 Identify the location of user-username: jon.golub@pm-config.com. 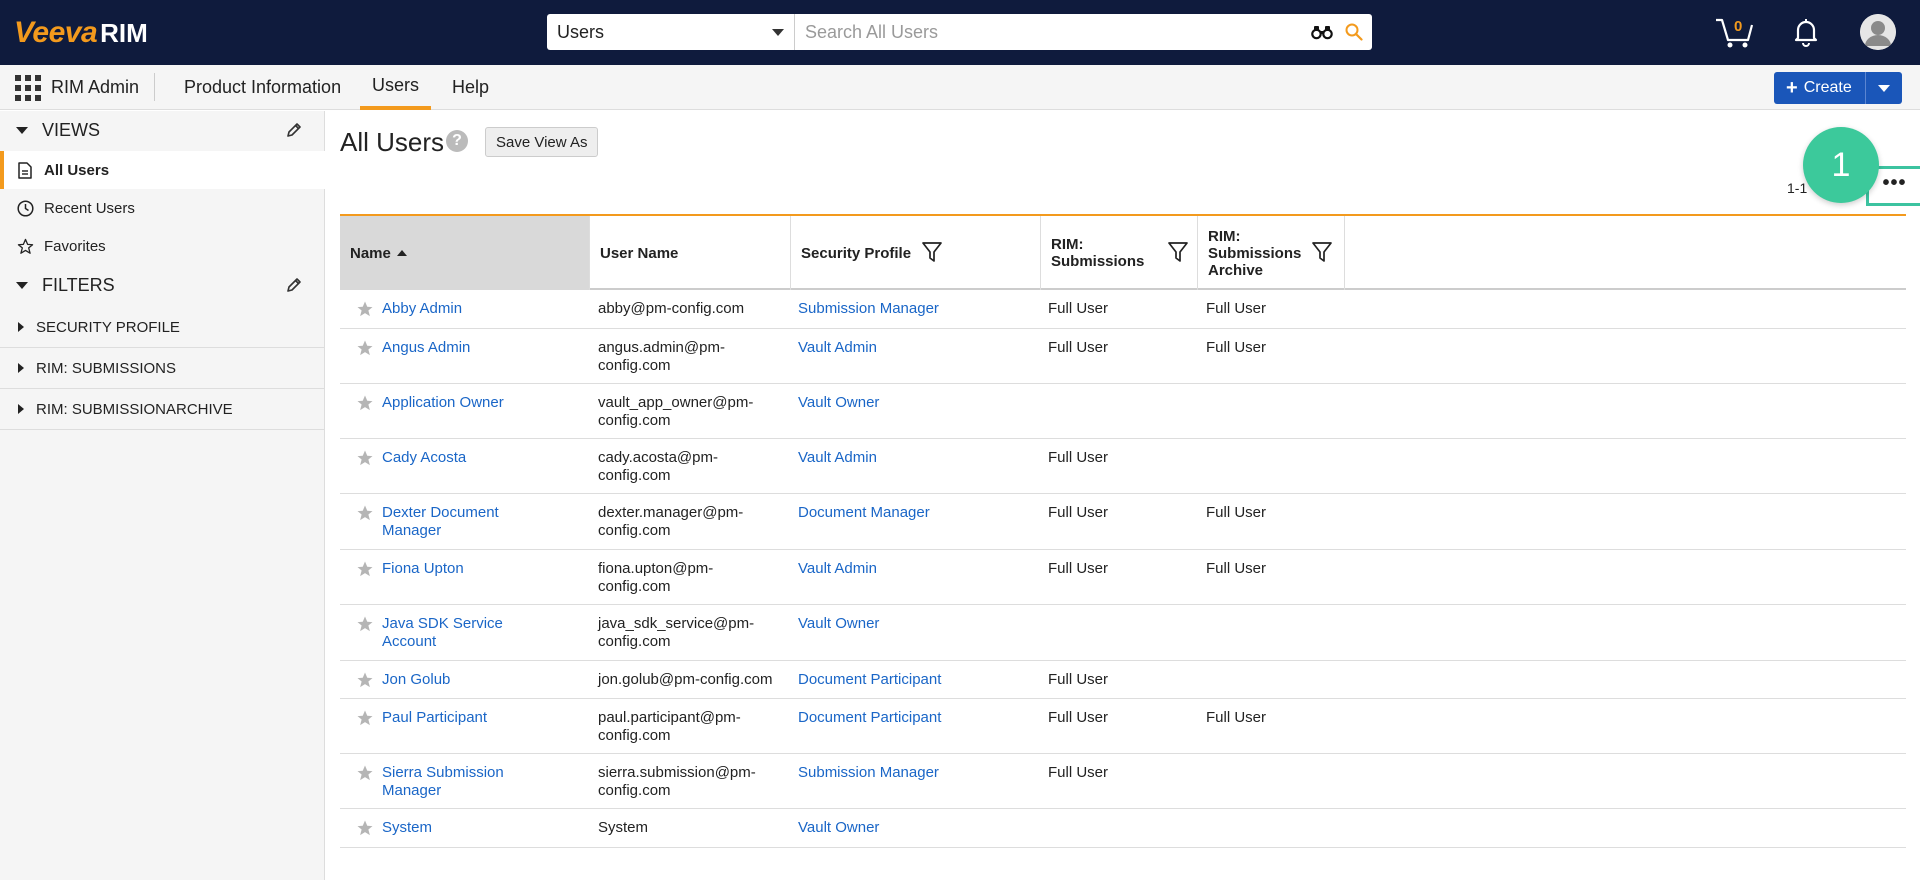
(685, 679).